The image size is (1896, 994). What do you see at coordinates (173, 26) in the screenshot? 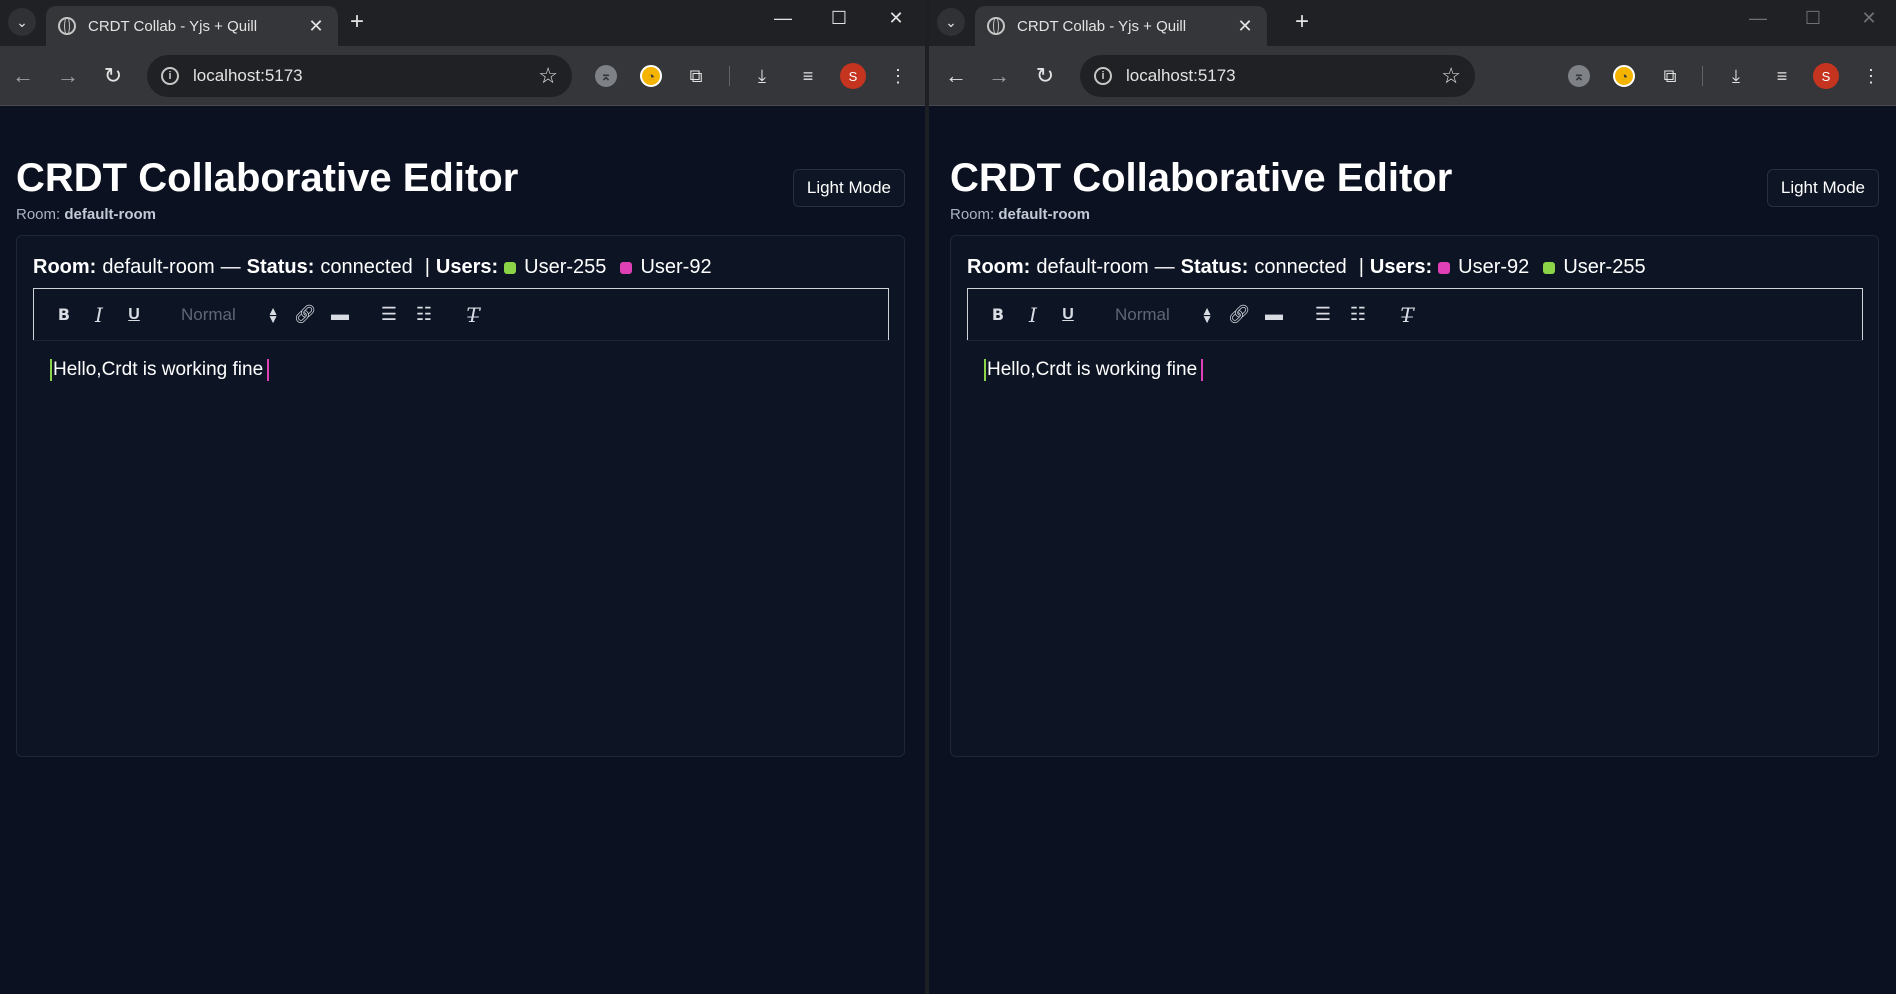
I see `tab-title: CRDT Collab - Yjs + Quill` at bounding box center [173, 26].